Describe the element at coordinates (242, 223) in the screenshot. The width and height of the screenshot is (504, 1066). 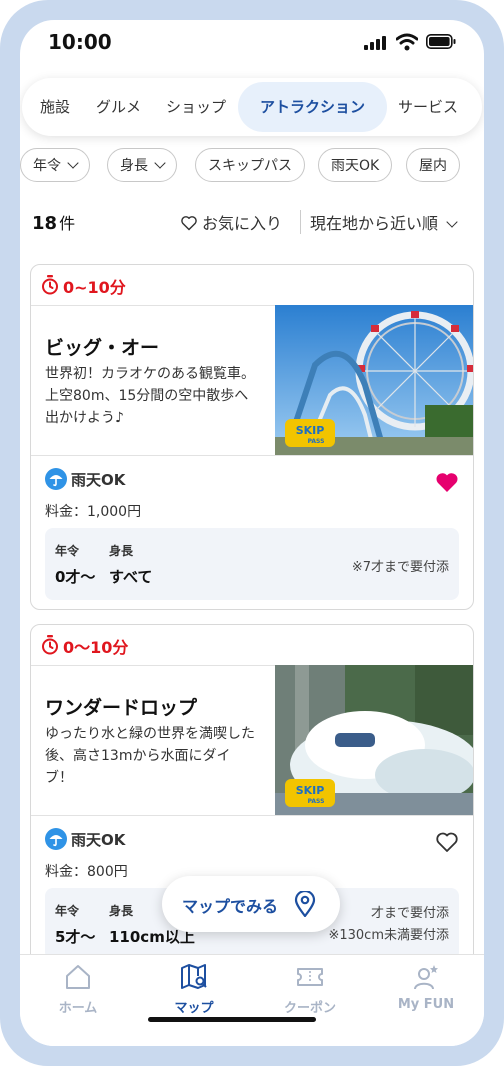
I see `favorites-label: お気に入り` at that location.